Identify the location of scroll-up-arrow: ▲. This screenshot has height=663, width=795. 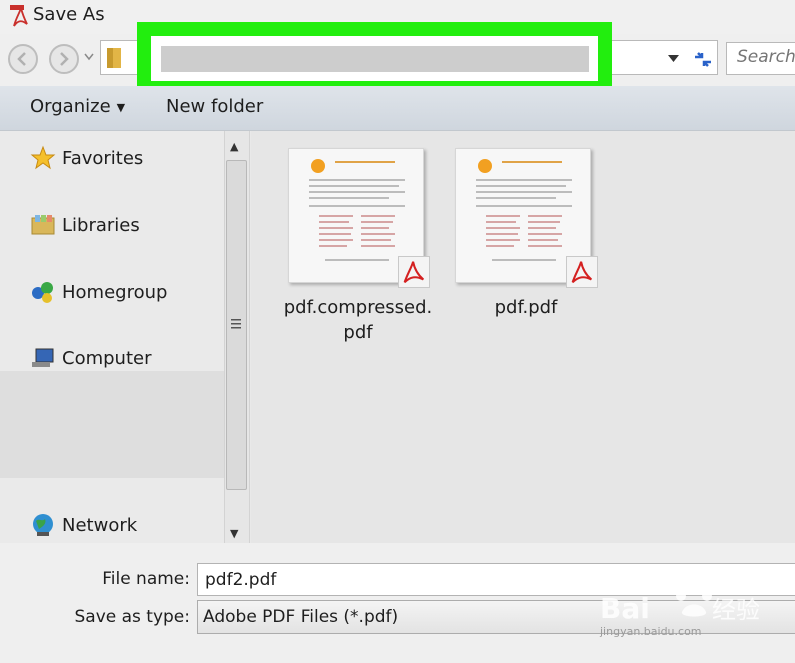
(234, 146).